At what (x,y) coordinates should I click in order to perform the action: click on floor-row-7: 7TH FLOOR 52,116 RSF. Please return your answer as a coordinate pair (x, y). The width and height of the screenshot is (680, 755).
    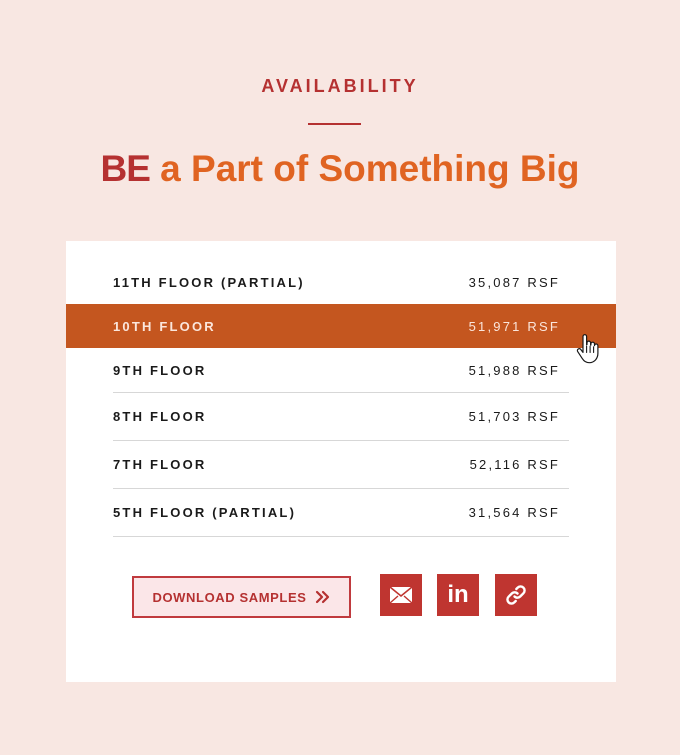
    Looking at the image, I should click on (341, 465).